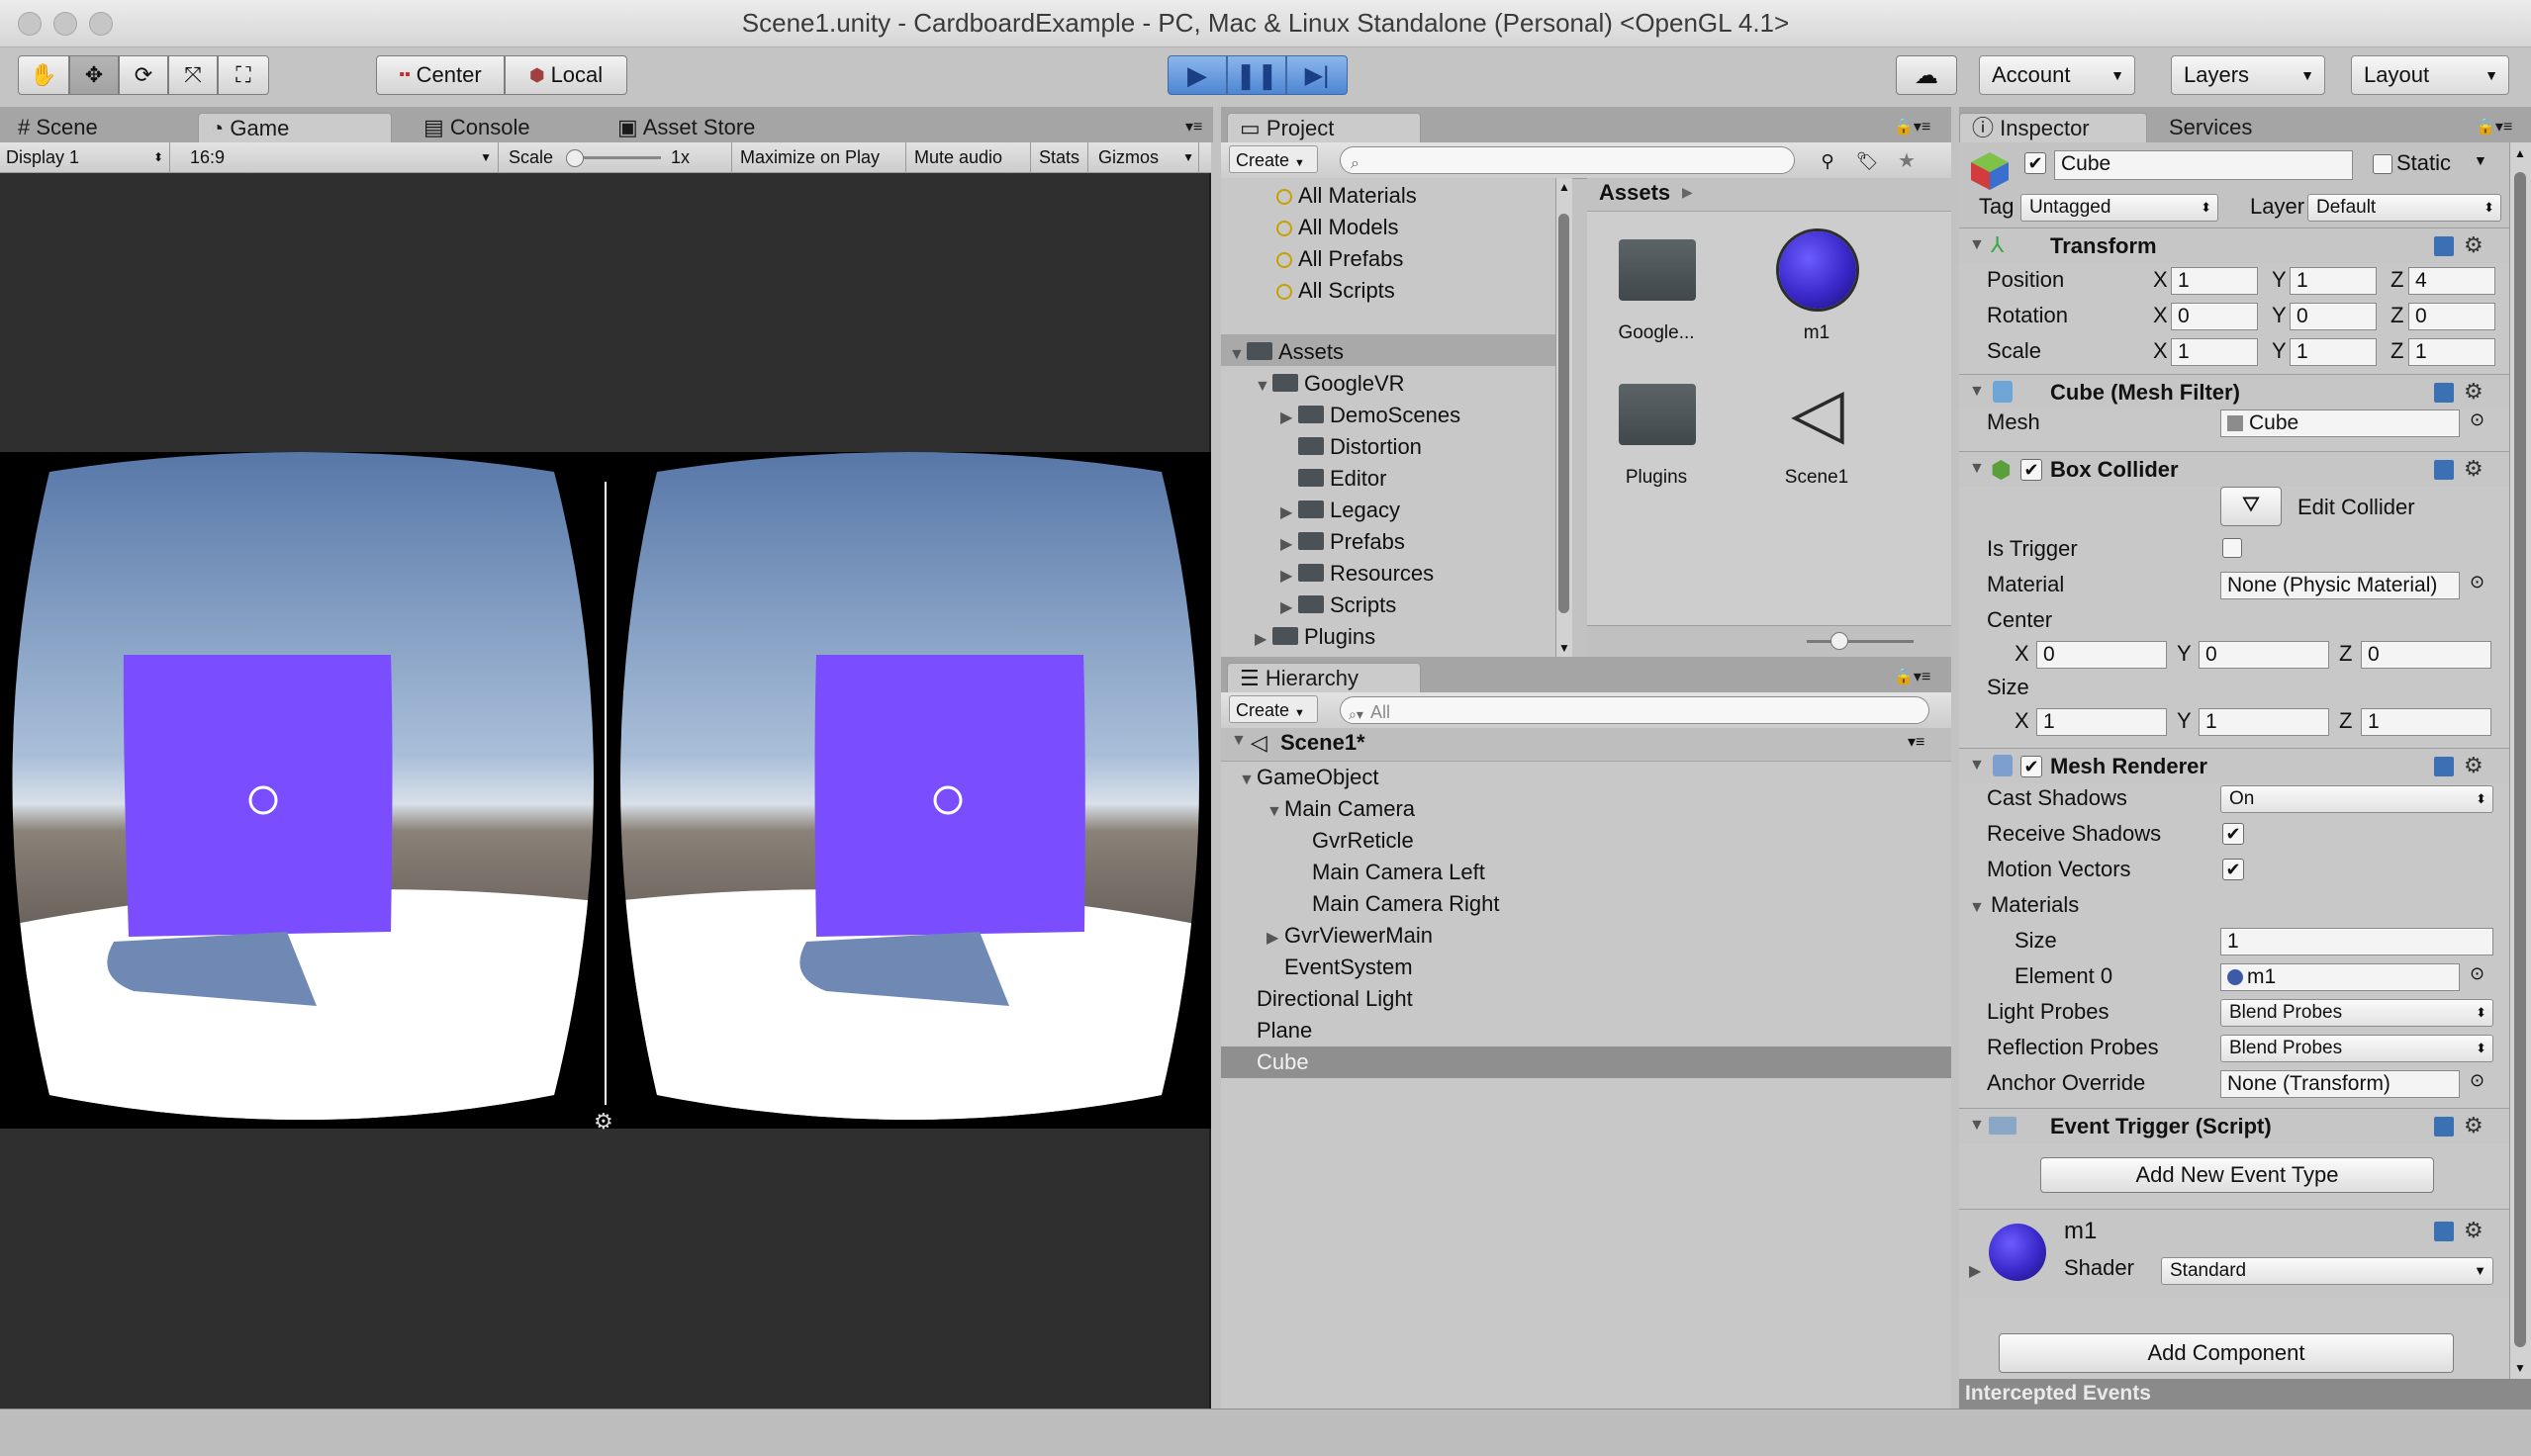 Image resolution: width=2531 pixels, height=1456 pixels. I want to click on tag-dropdown: Untagged ⬍, so click(2119, 208).